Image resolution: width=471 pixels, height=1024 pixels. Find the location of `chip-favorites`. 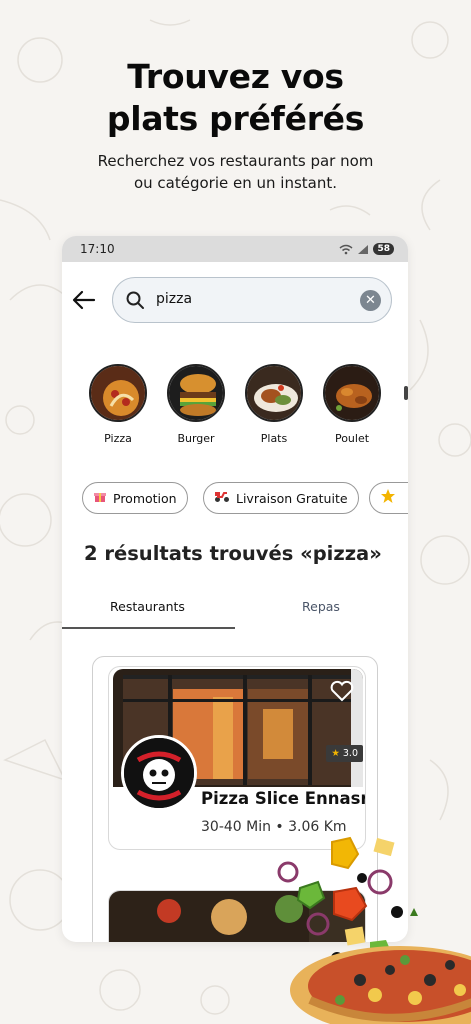

chip-favorites is located at coordinates (388, 498).